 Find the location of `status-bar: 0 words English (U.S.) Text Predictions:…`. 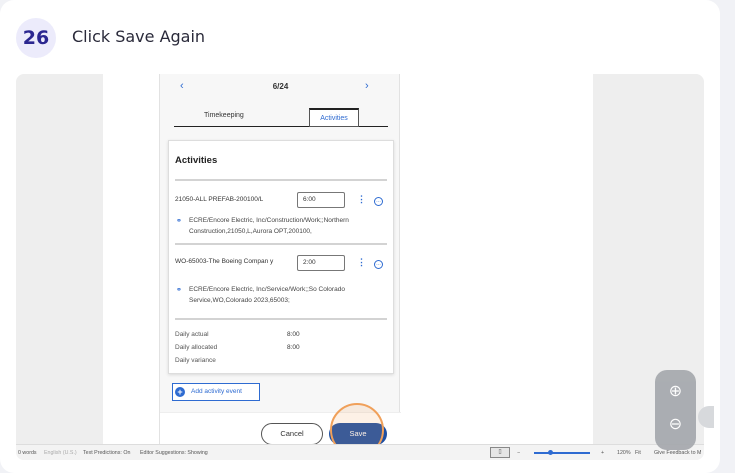

status-bar: 0 words English (U.S.) Text Predictions:… is located at coordinates (360, 452).